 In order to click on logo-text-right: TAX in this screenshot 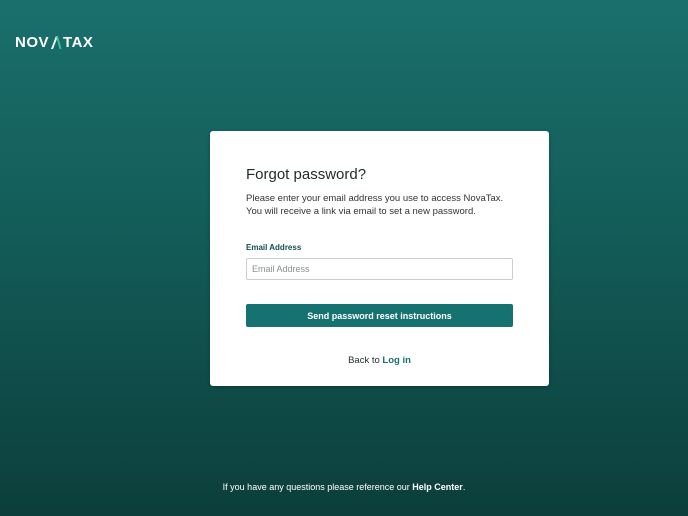, I will do `click(78, 42)`.